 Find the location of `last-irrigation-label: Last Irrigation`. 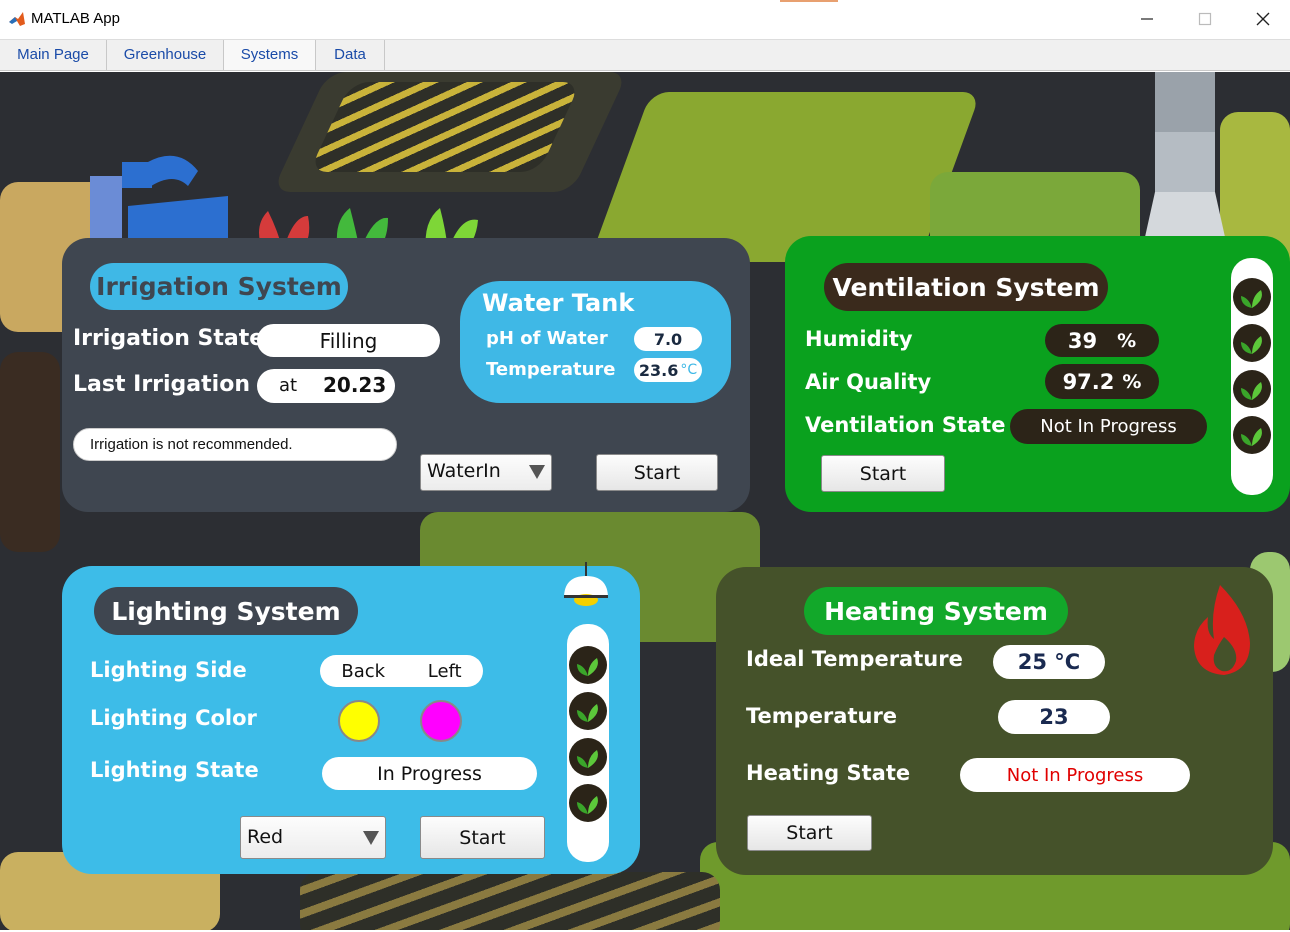

last-irrigation-label: Last Irrigation is located at coordinates (161, 384).